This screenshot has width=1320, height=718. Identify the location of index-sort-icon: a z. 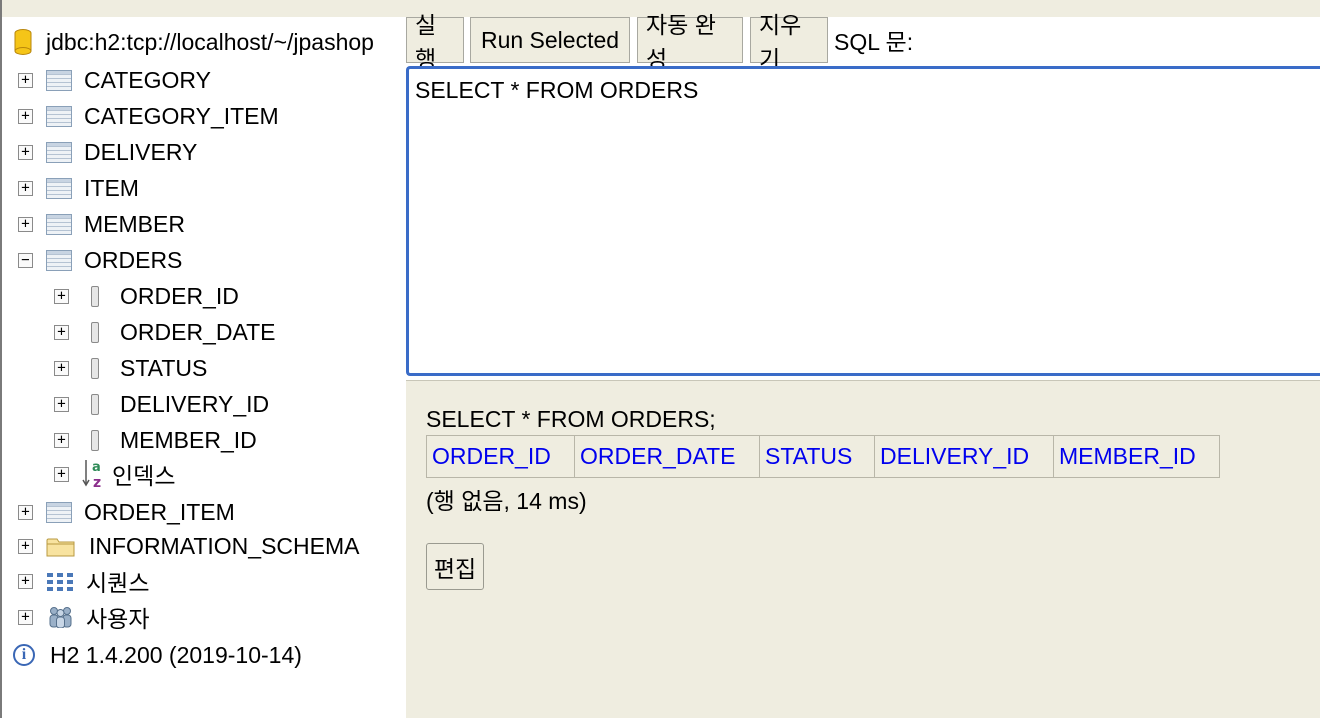
(91, 475).